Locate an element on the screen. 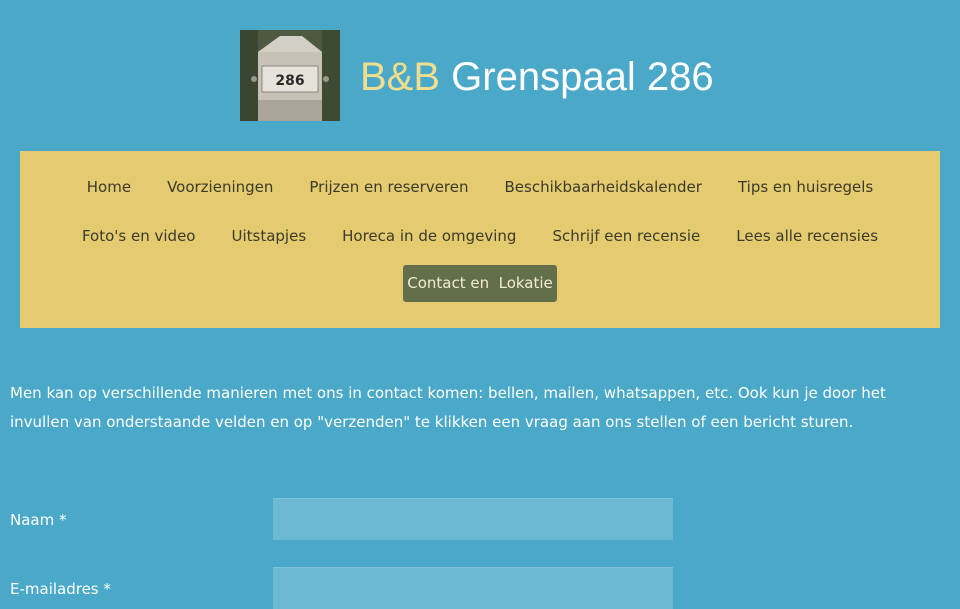  logo-image: 286 is located at coordinates (290, 75).